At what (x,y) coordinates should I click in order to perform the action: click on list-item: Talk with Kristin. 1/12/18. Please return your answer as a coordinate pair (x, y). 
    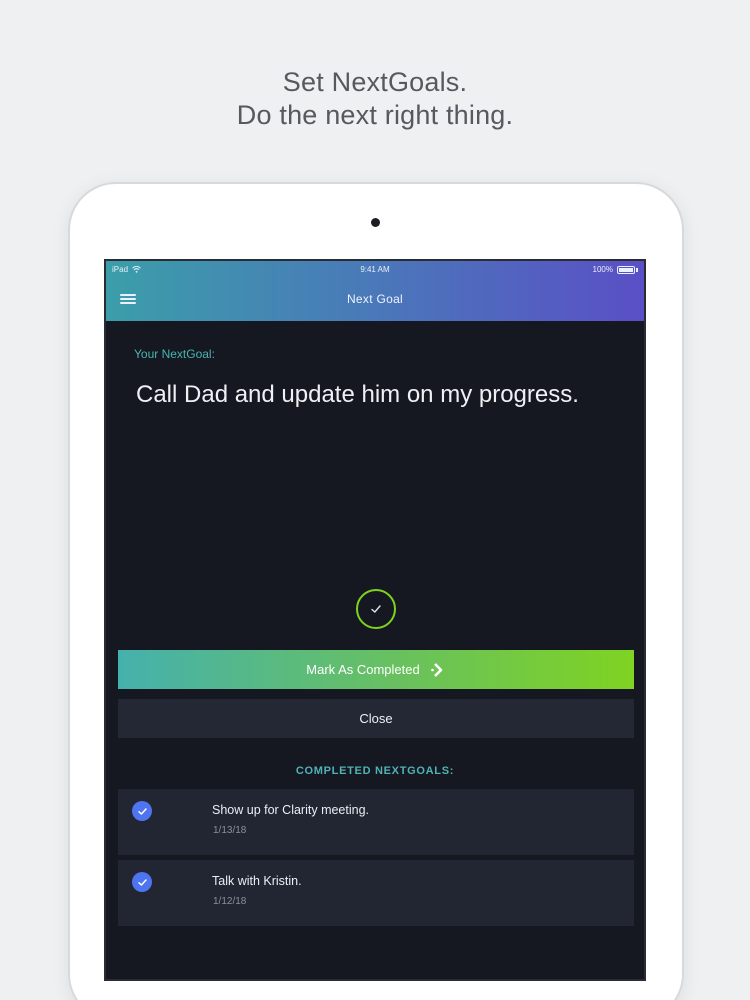
    Looking at the image, I should click on (376, 893).